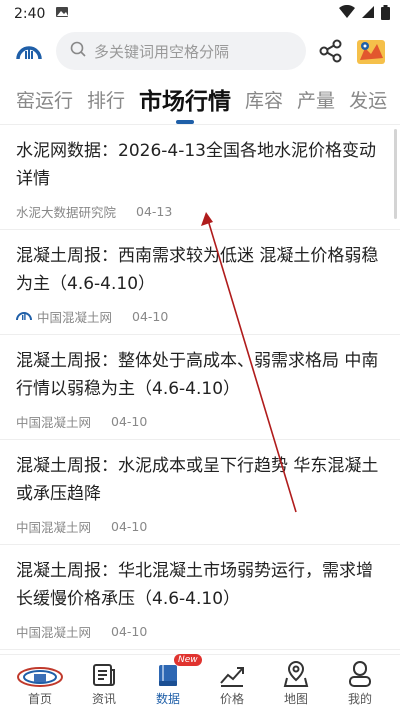 The image size is (400, 711). I want to click on article-date: 04-13, so click(154, 211).